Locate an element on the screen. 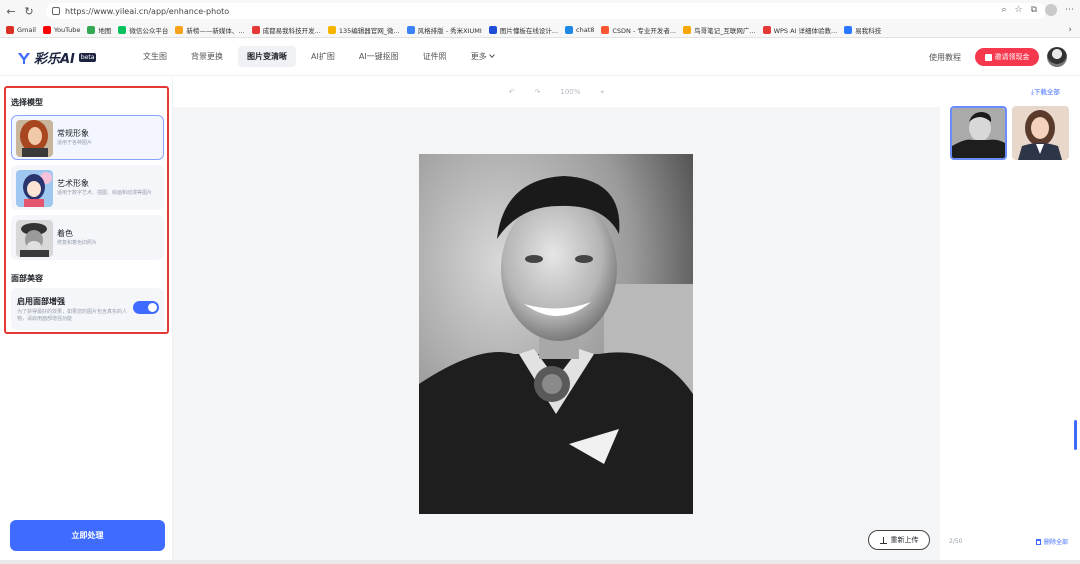 Image resolution: width=1080 pixels, height=564 pixels. download-all-link: ⤓下载全部 is located at coordinates (1045, 91).